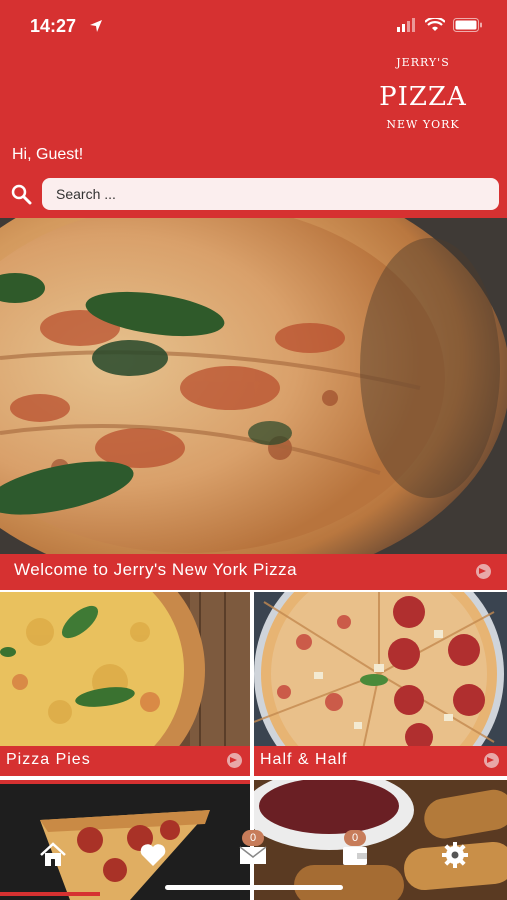 This screenshot has width=507, height=900. Describe the element at coordinates (355, 838) in the screenshot. I see `wallet-badge: 0` at that location.